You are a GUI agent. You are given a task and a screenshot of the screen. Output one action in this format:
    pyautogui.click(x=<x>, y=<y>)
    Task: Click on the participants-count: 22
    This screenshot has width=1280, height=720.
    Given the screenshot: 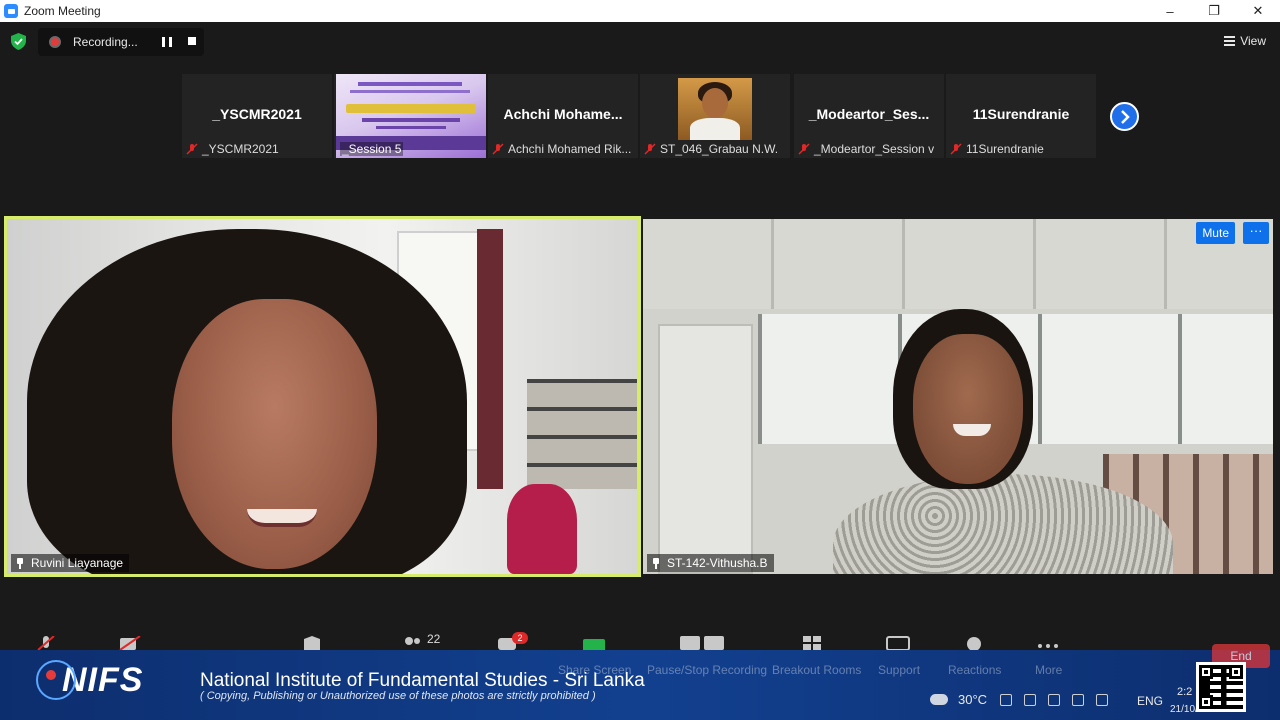 What is the action you would take?
    pyautogui.click(x=434, y=639)
    